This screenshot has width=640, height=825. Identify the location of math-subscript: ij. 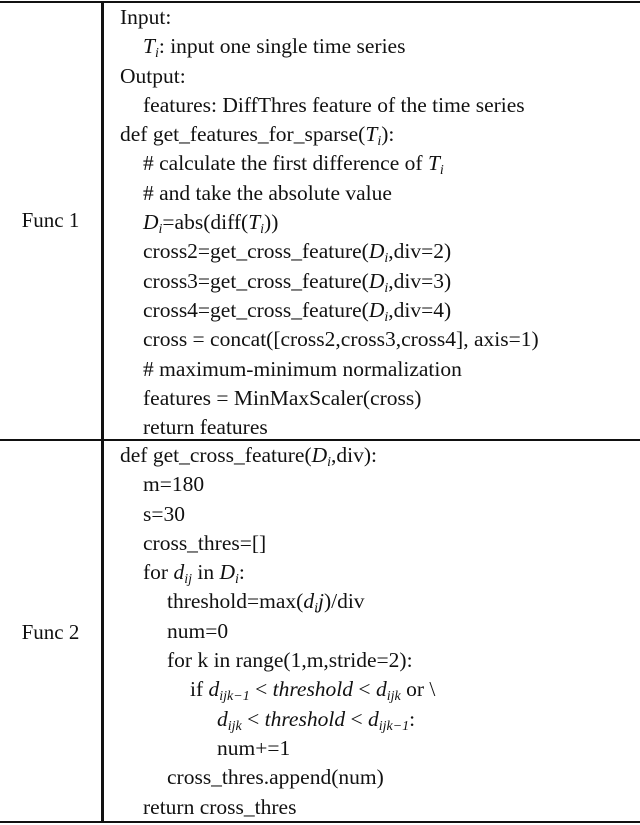
(188, 580).